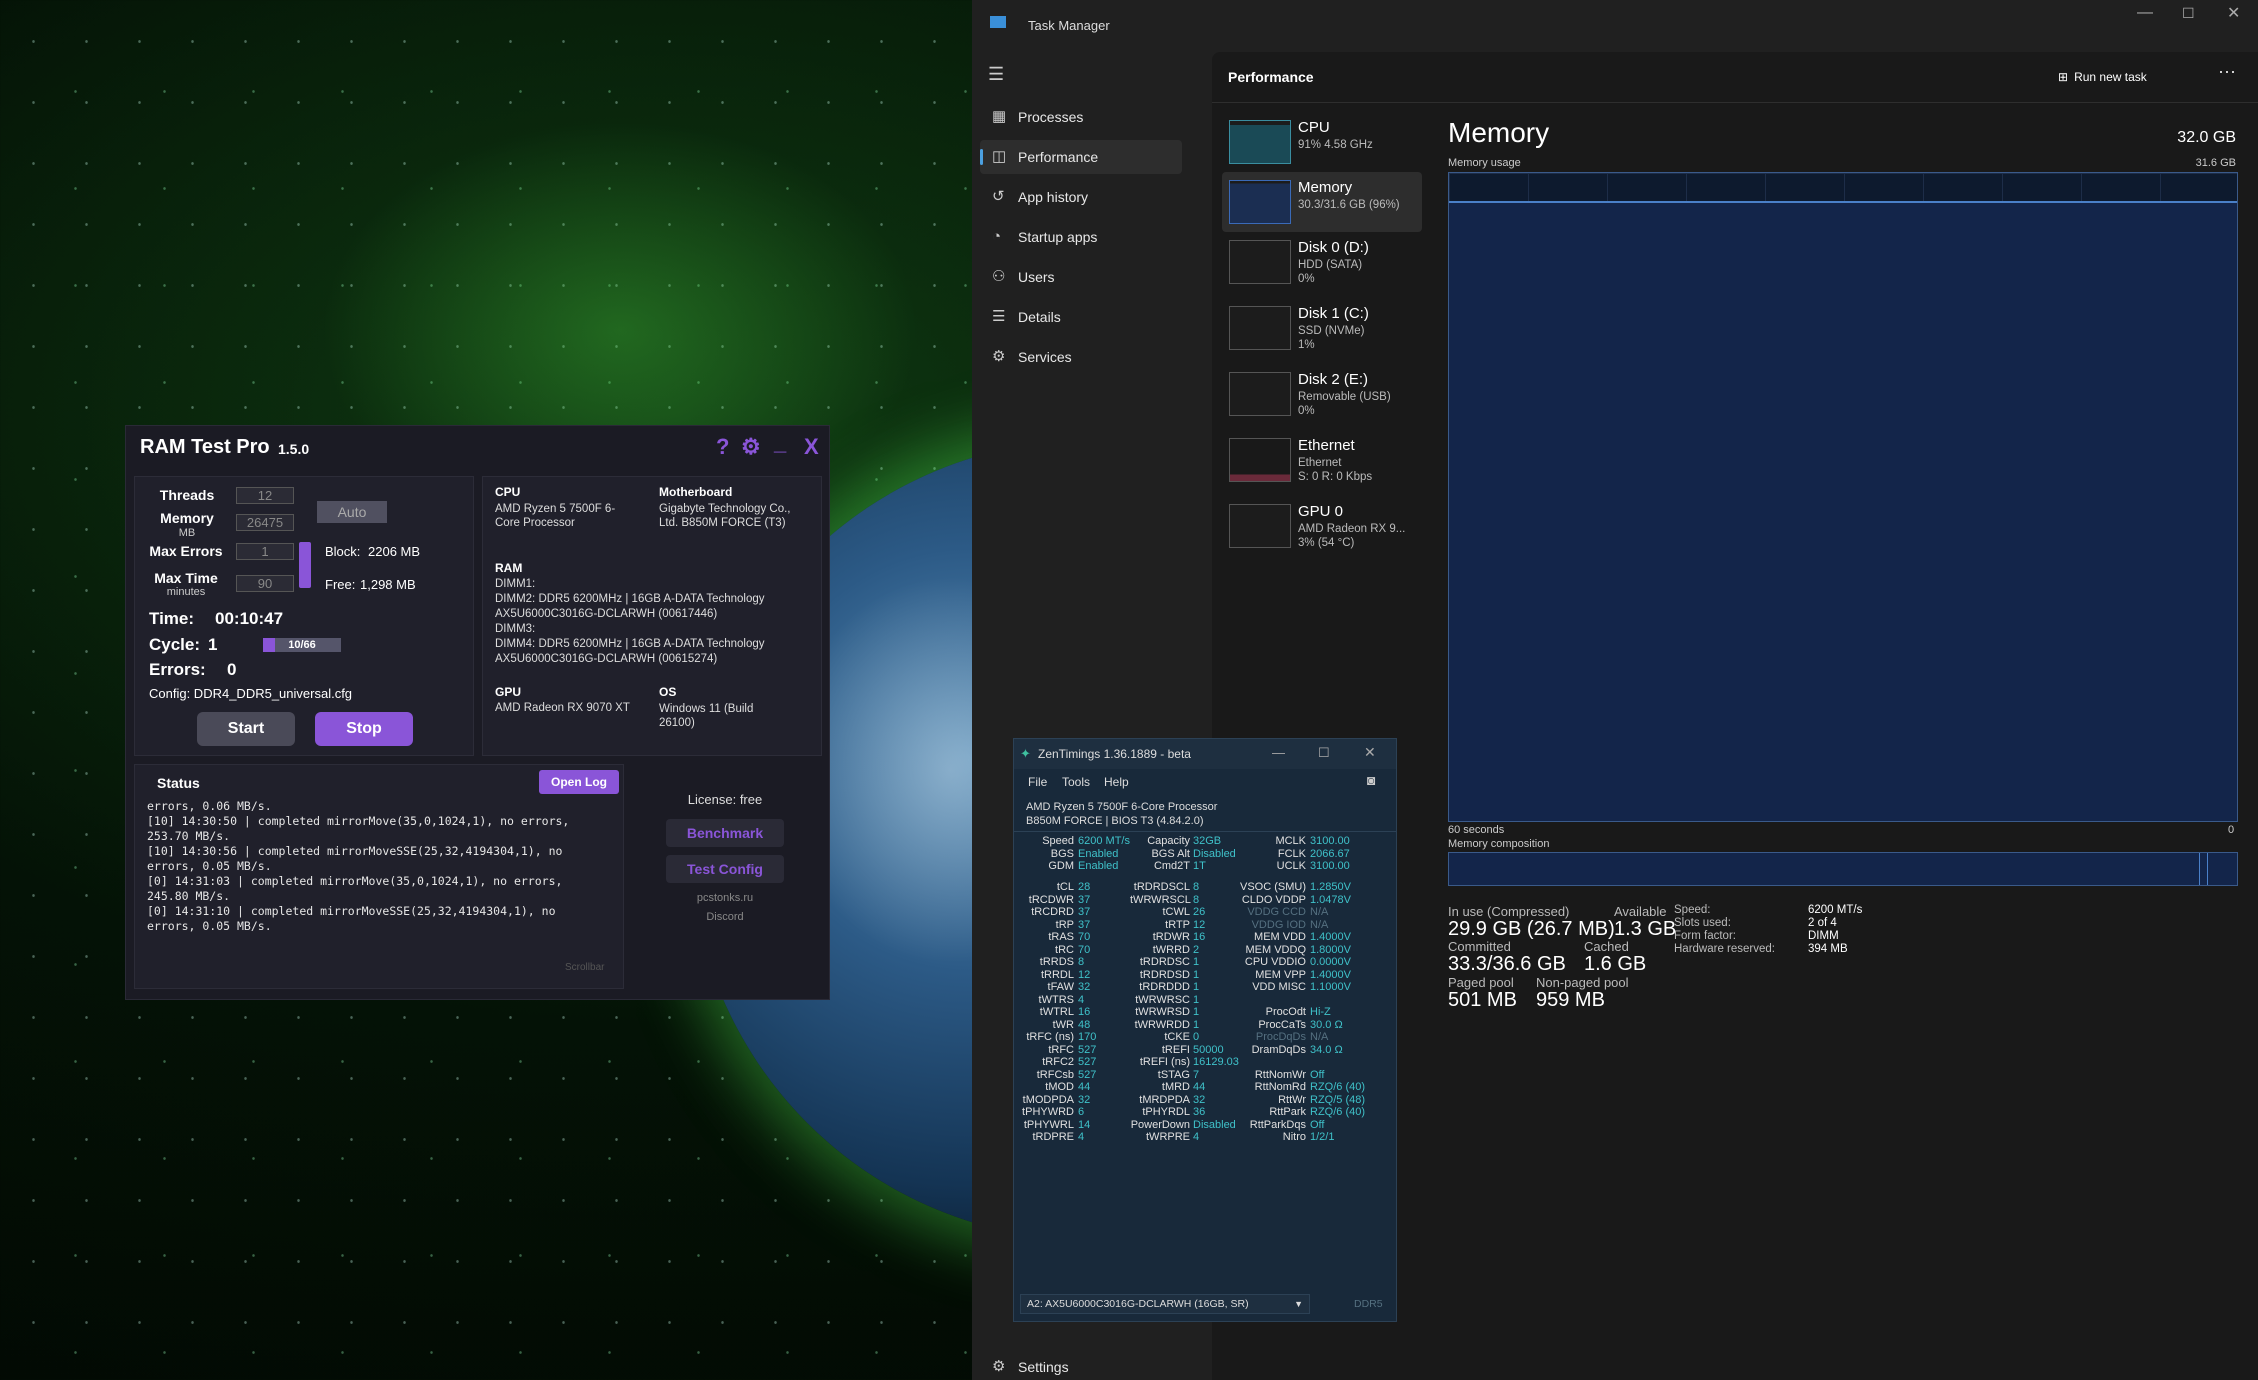 This screenshot has height=1380, width=2258. I want to click on status-heading: Status, so click(178, 783).